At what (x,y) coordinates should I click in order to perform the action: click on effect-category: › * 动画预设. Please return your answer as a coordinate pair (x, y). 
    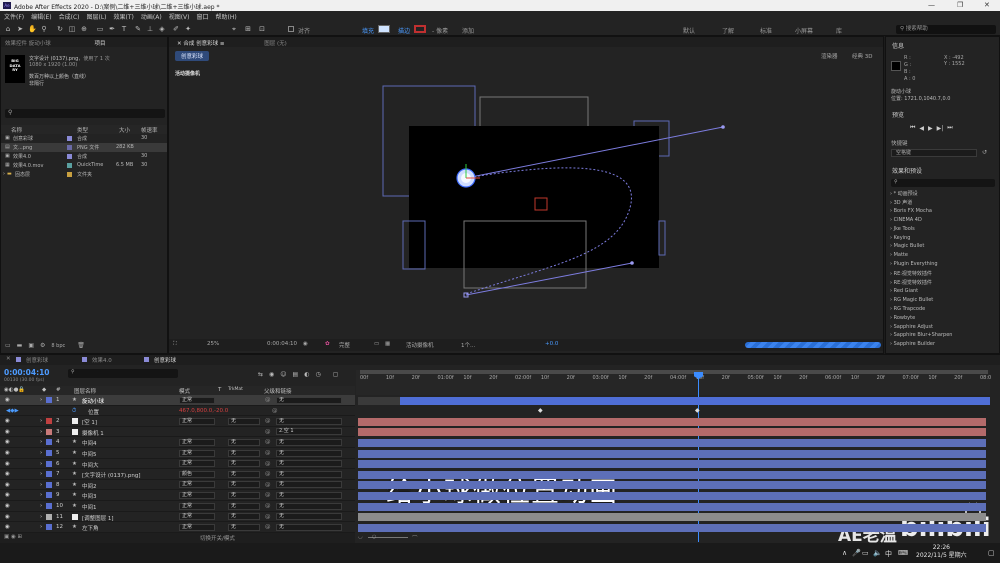
    Looking at the image, I should click on (904, 193).